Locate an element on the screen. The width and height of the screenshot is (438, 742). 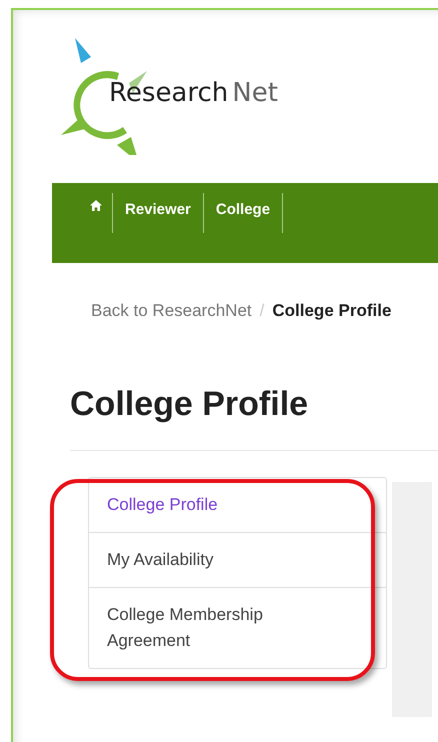
logo-text: Research Net is located at coordinates (193, 93).